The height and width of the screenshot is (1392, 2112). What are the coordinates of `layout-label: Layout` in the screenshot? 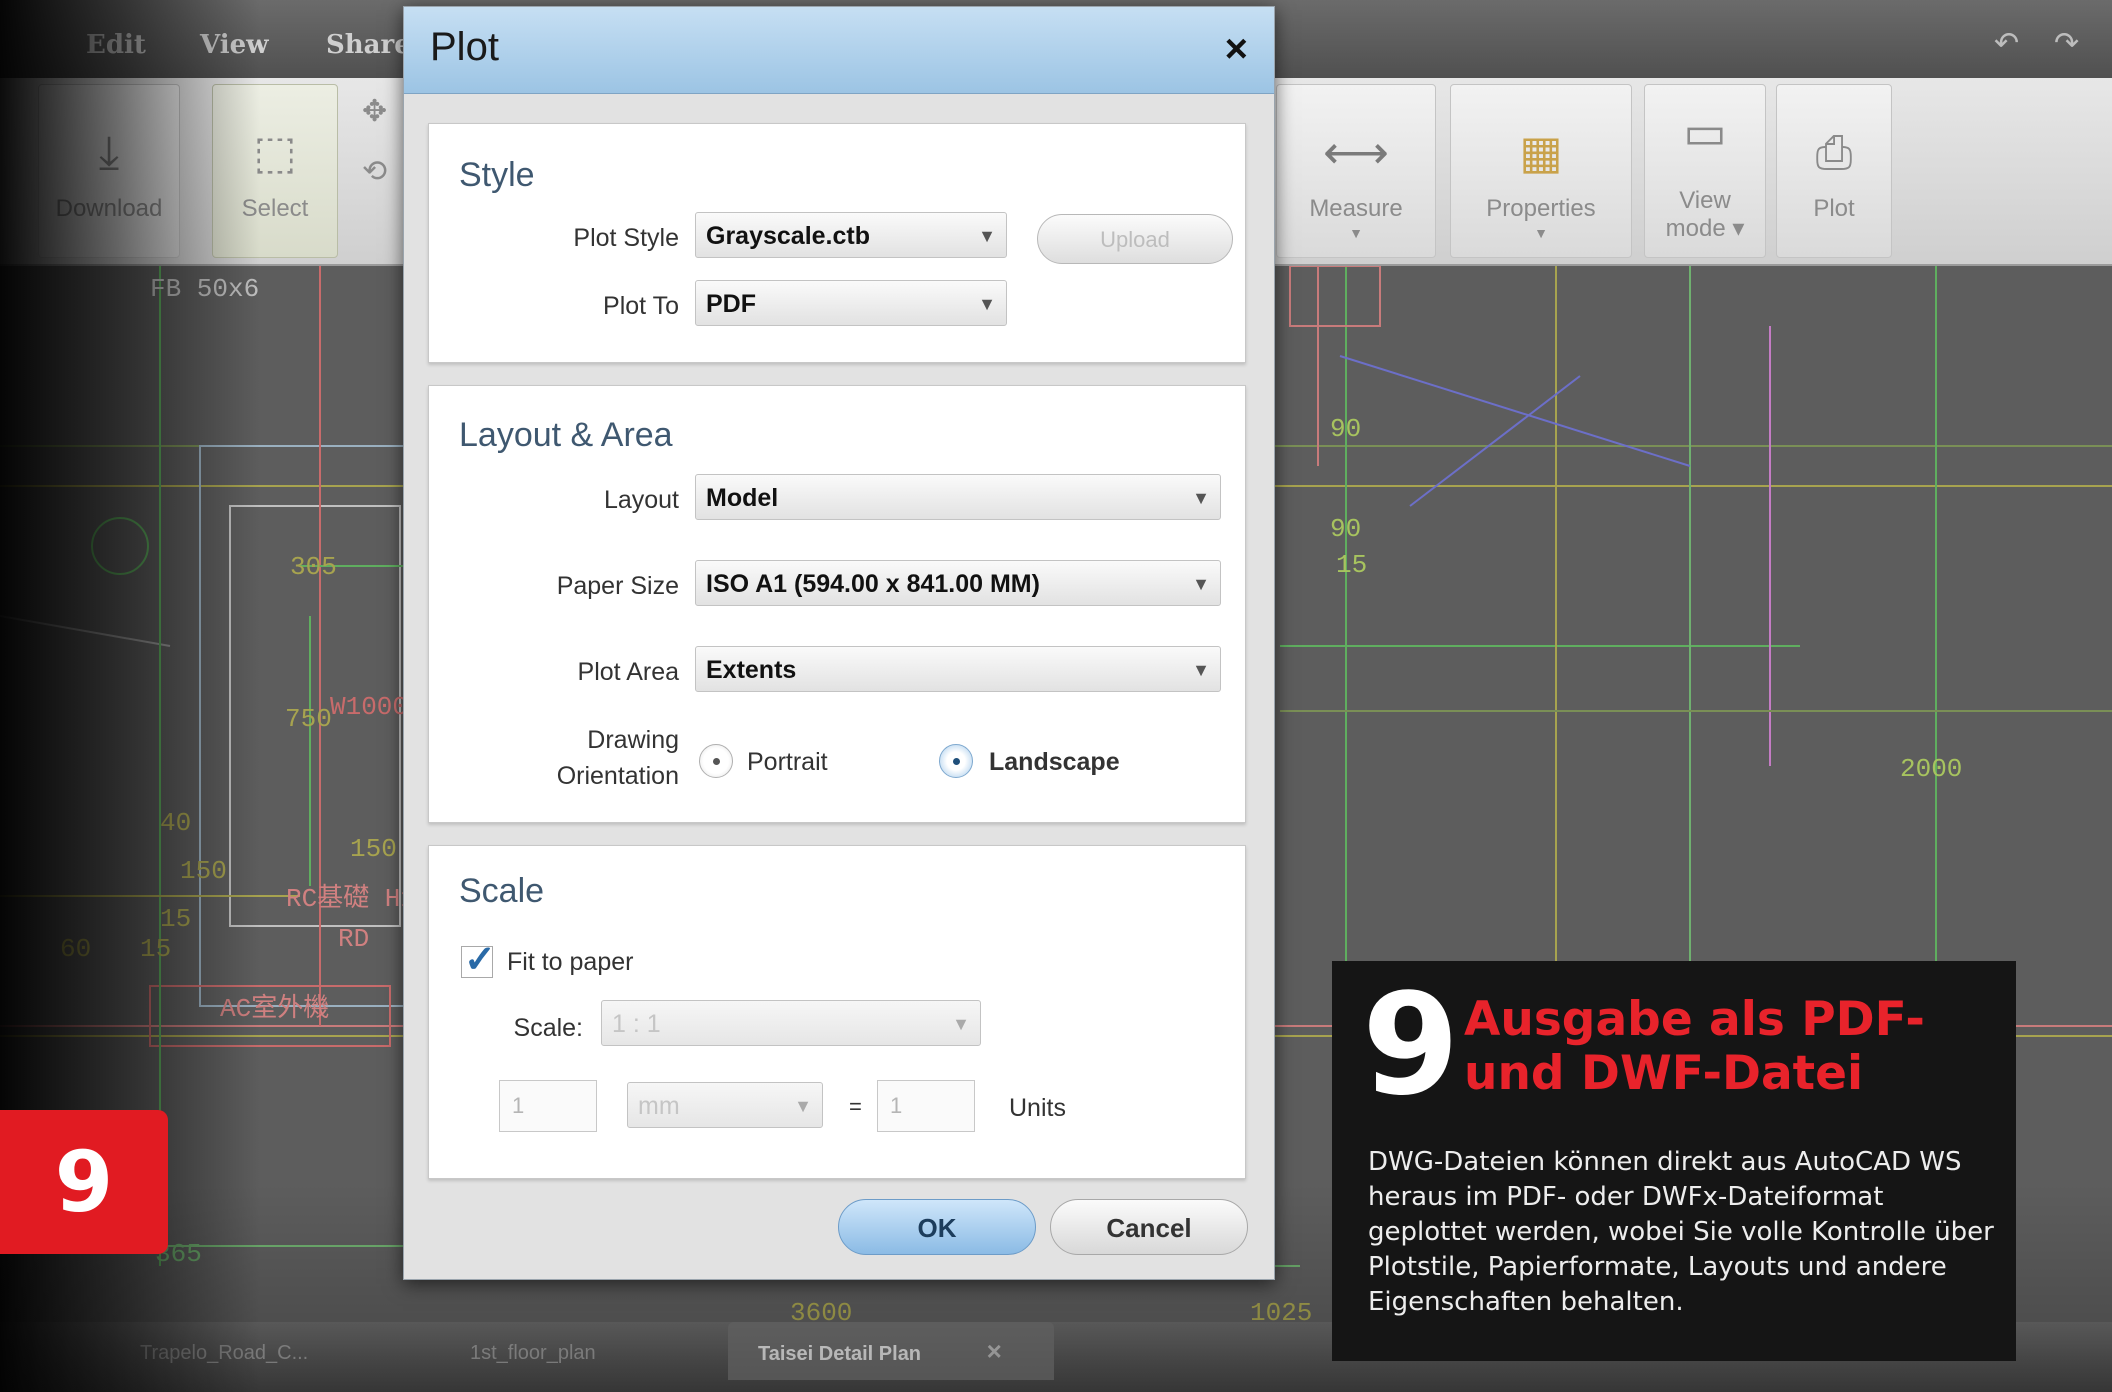 It's located at (641, 500).